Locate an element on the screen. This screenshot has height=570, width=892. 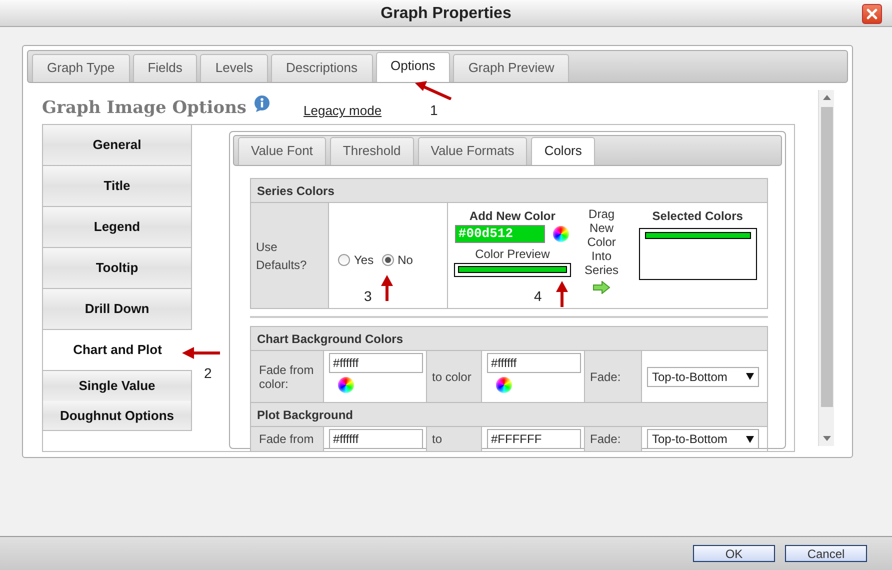
tab: Options is located at coordinates (413, 67).